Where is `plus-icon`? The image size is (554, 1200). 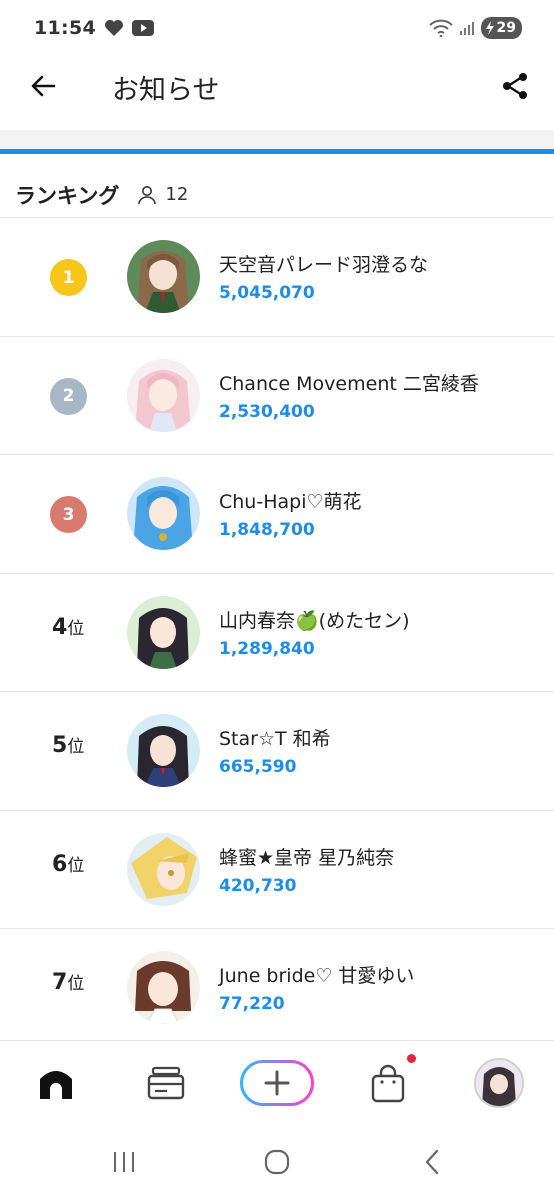
plus-icon is located at coordinates (277, 1083).